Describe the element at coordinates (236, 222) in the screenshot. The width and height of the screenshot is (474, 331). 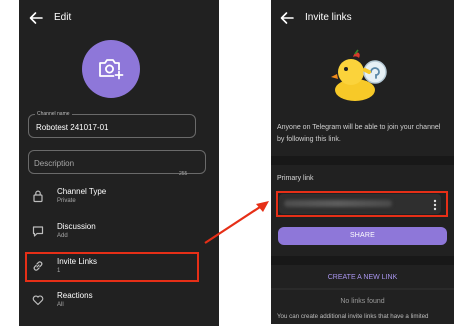
I see `pointer-arrow-icon` at that location.